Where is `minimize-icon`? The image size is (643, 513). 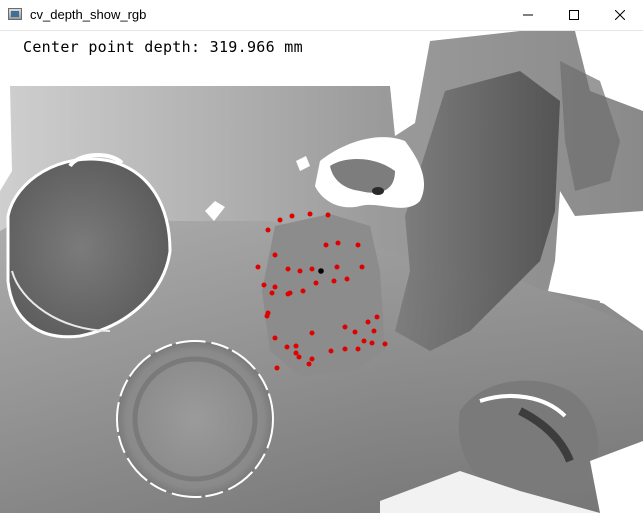
minimize-icon is located at coordinates (528, 15).